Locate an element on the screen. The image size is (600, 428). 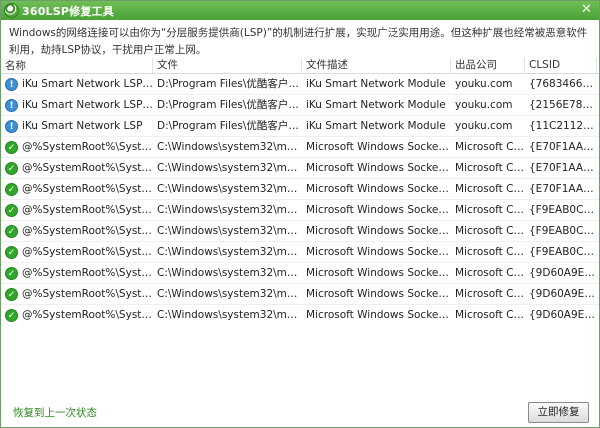
column-header-file: 文件 is located at coordinates (227, 66).